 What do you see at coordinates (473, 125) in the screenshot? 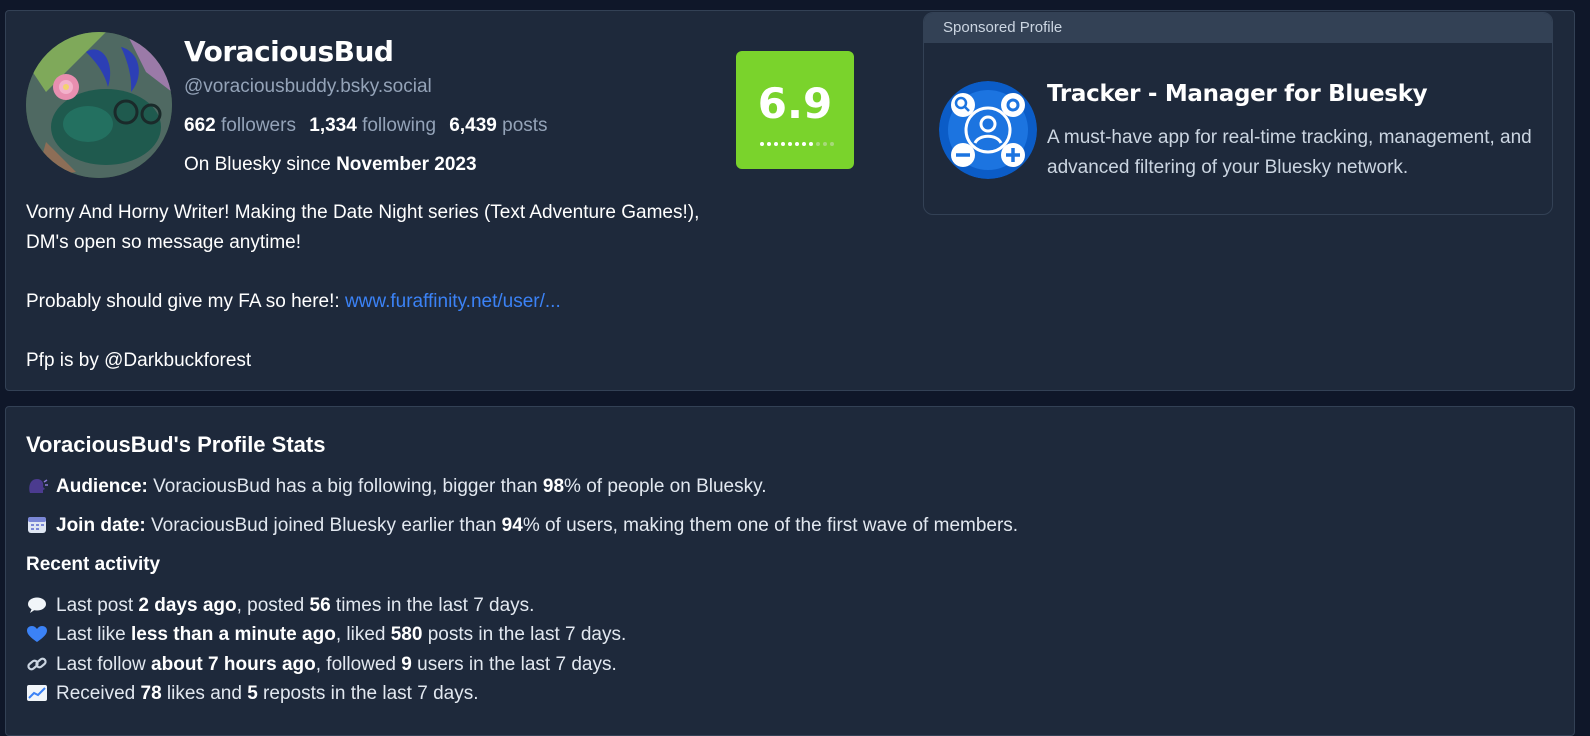
I see `posts-count: 6,439` at bounding box center [473, 125].